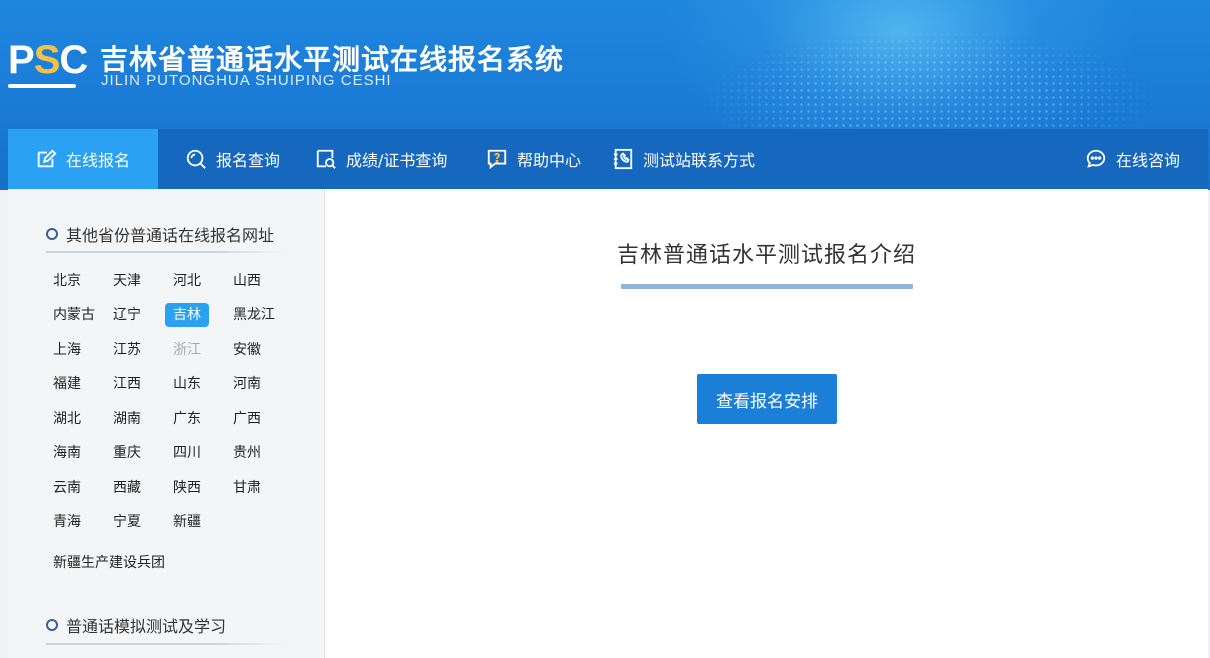 This screenshot has width=1210, height=658. What do you see at coordinates (48, 60) in the screenshot?
I see `logo-letters: PSC` at bounding box center [48, 60].